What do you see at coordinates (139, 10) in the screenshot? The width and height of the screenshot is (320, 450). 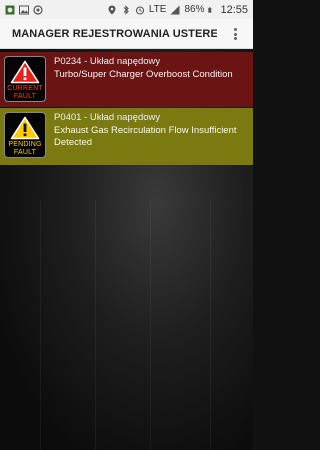 I see `alarm-icon` at bounding box center [139, 10].